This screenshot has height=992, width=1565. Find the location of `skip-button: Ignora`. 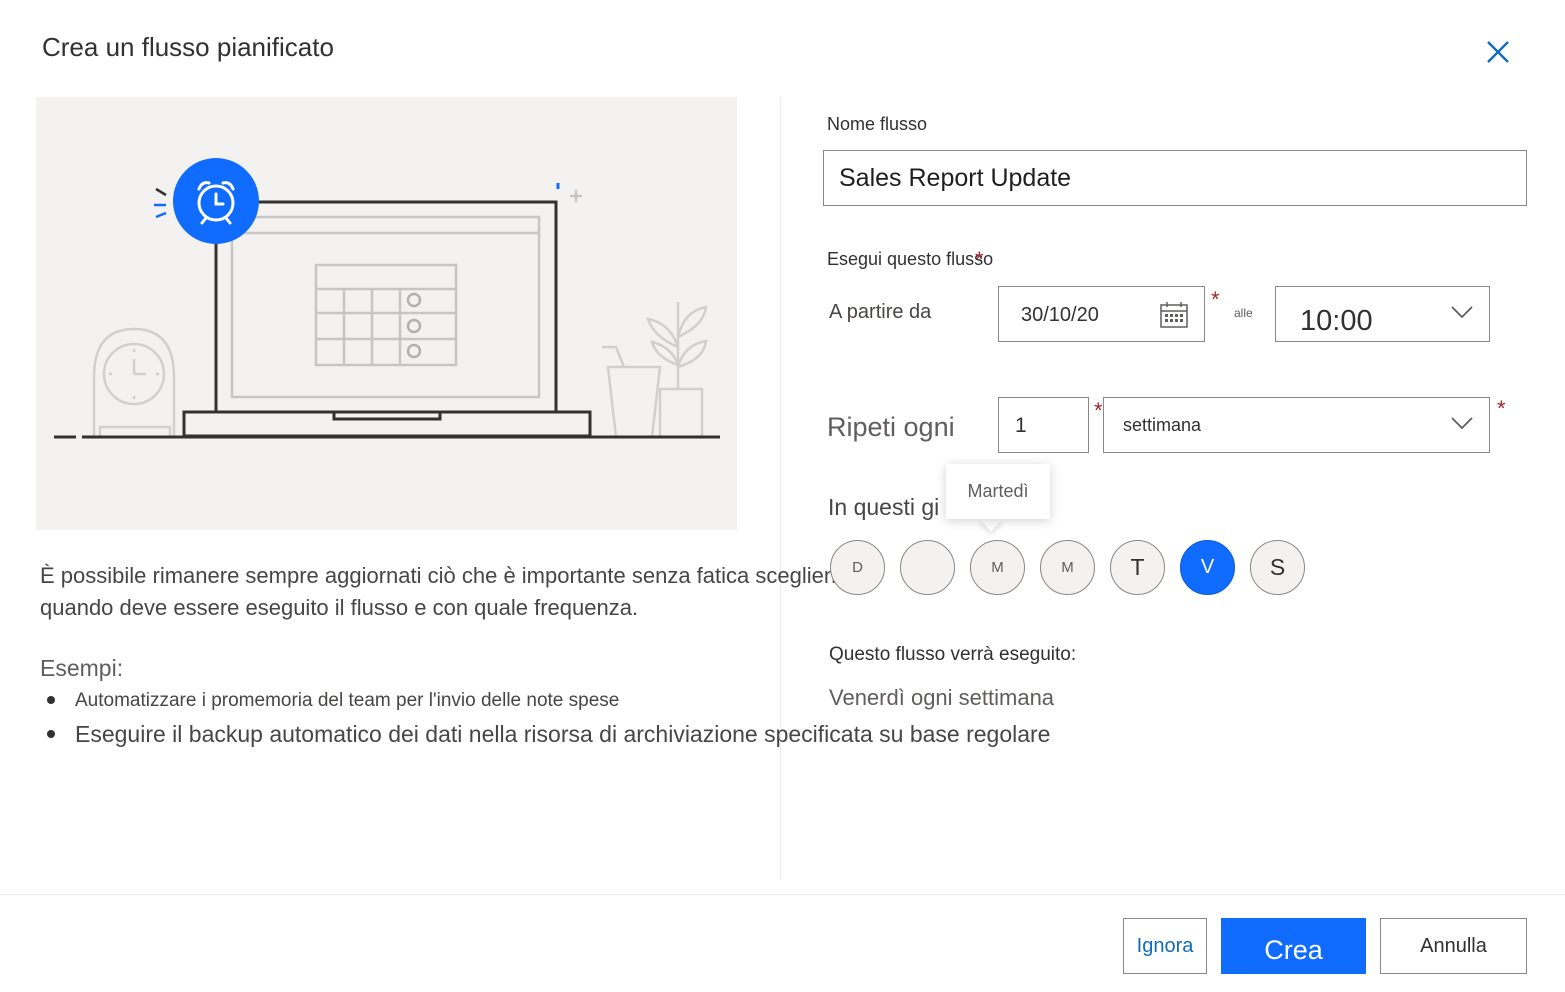

skip-button: Ignora is located at coordinates (1165, 946).